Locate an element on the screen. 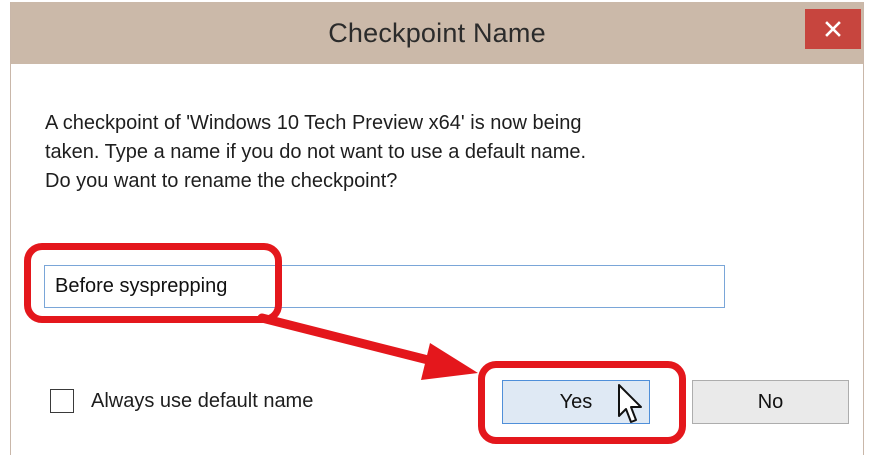  window-title: Checkpoint Name is located at coordinates (437, 33).